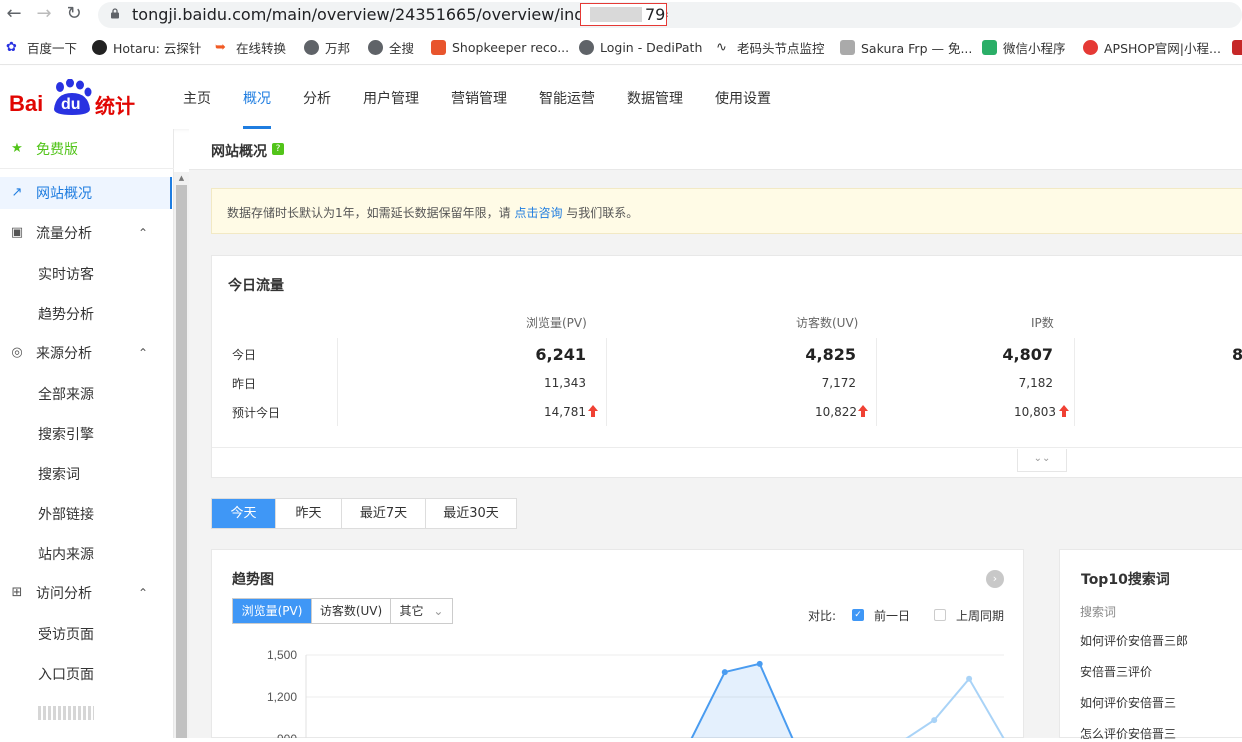 The width and height of the screenshot is (1242, 742). I want to click on card-divider, so click(727, 447).